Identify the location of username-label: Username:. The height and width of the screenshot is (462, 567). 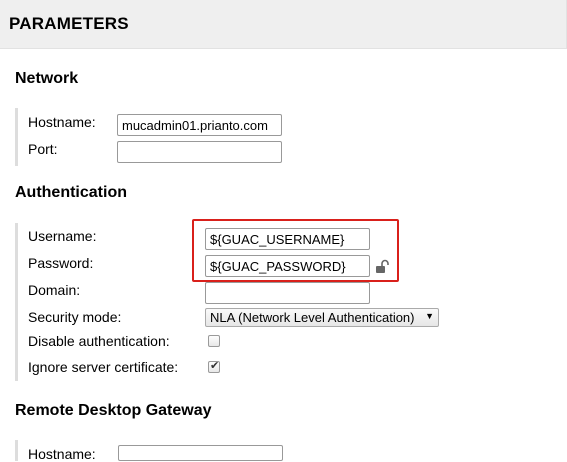
(62, 236).